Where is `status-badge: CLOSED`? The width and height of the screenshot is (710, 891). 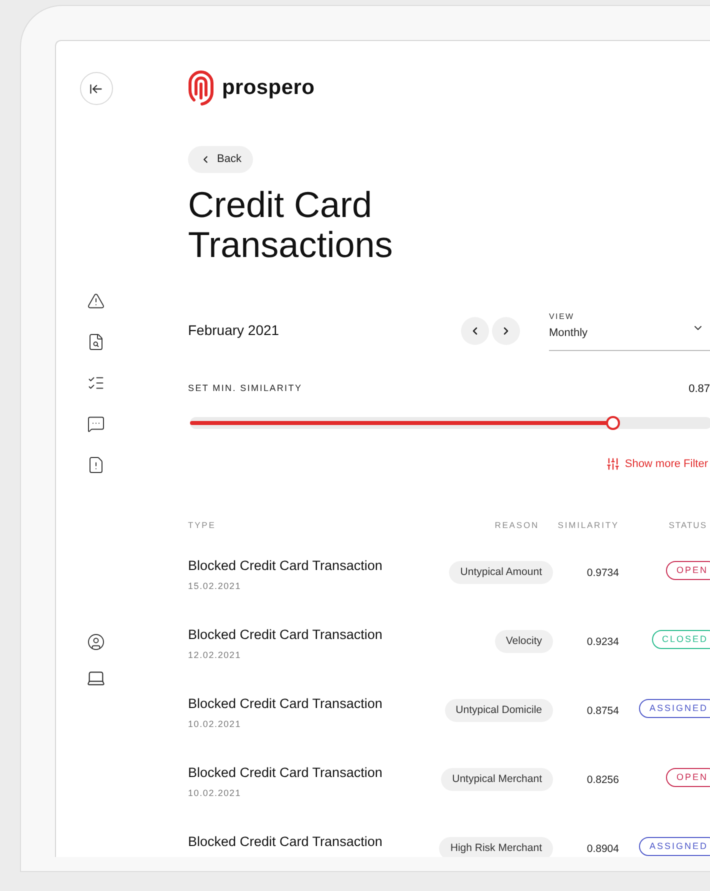 status-badge: CLOSED is located at coordinates (681, 640).